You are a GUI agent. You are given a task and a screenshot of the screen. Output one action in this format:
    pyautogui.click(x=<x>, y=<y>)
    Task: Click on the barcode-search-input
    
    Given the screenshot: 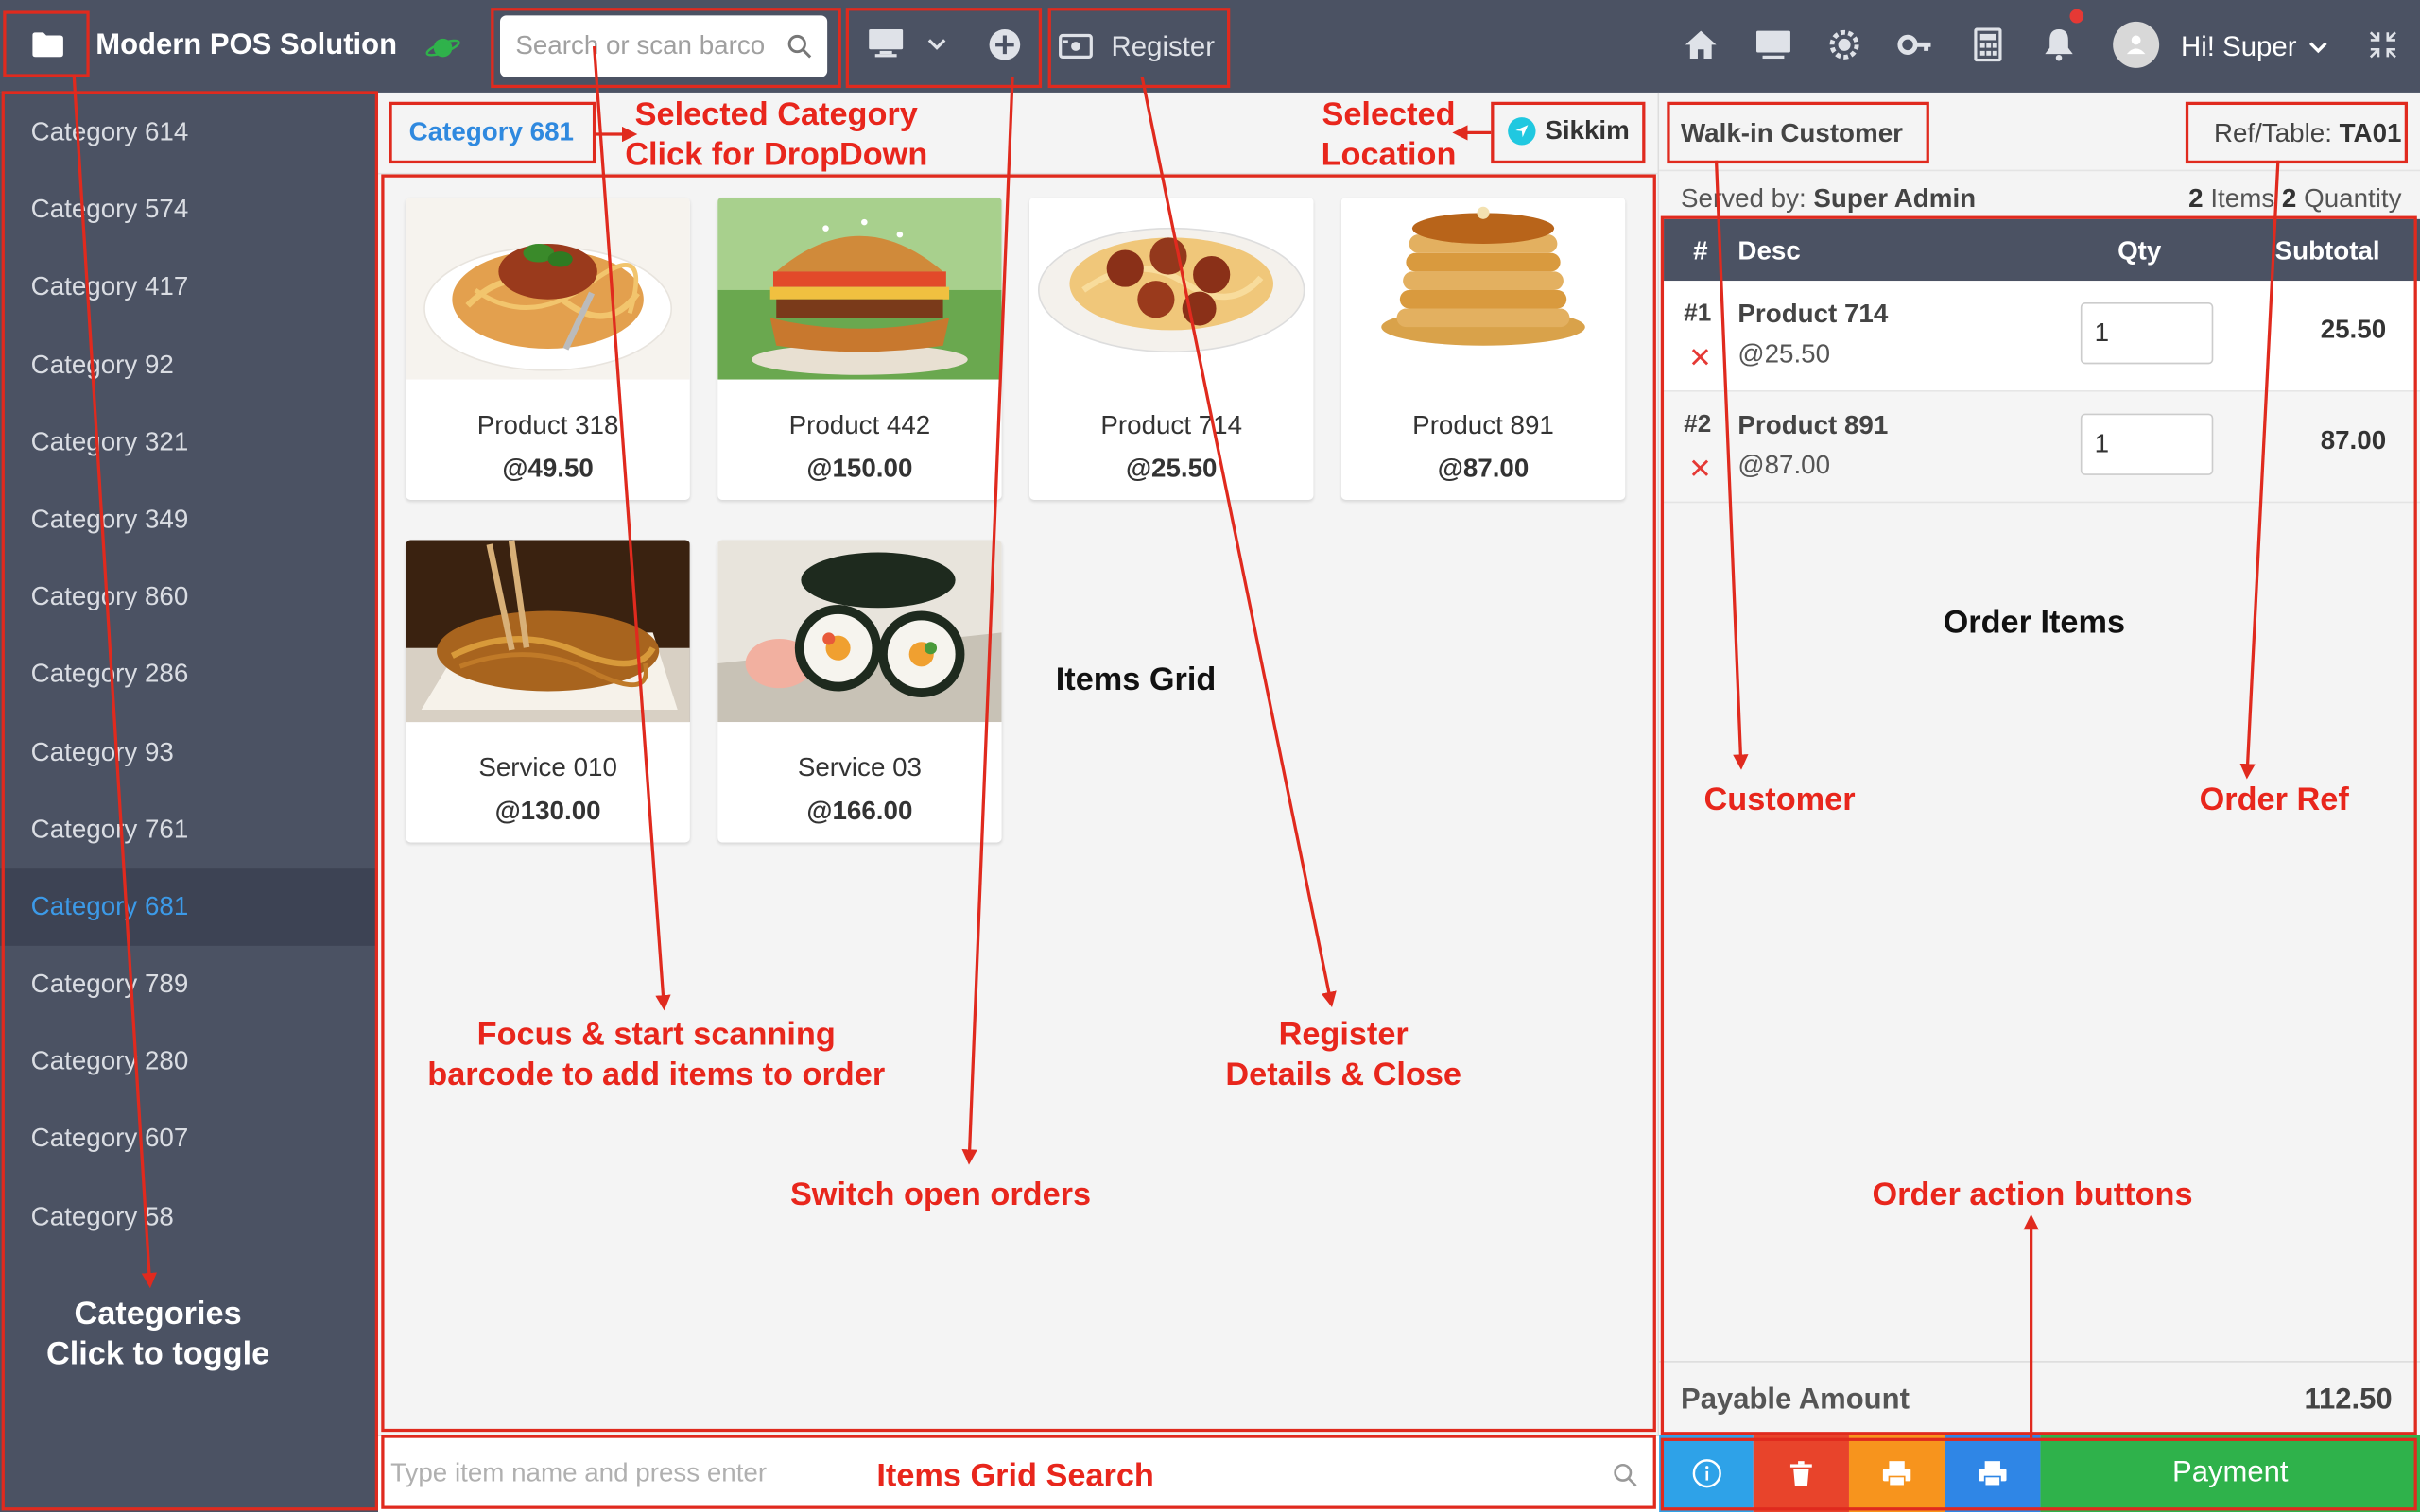 What is the action you would take?
    pyautogui.click(x=664, y=46)
    